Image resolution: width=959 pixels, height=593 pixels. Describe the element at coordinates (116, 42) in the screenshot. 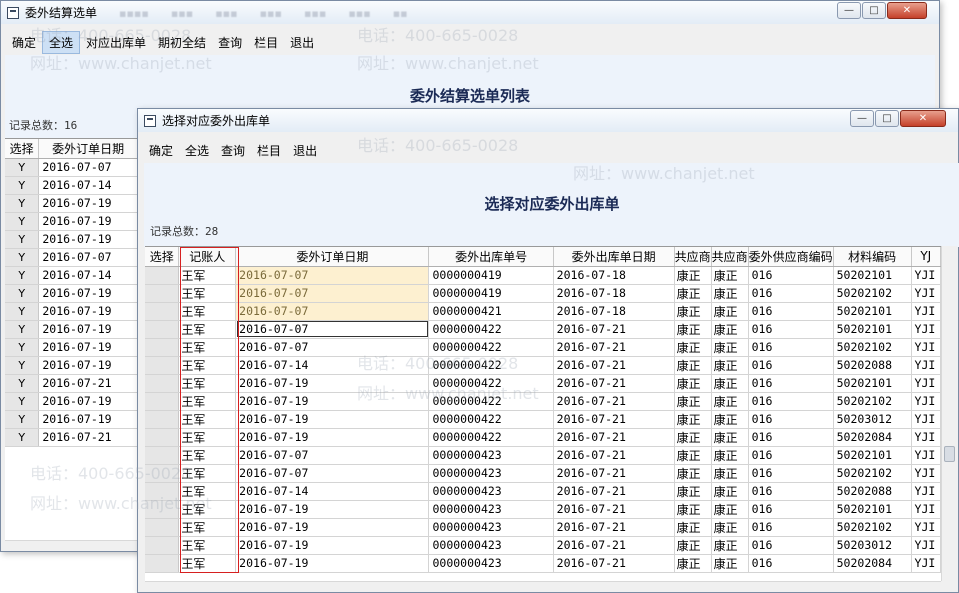

I see `back-menu-item: 对应出库单` at that location.